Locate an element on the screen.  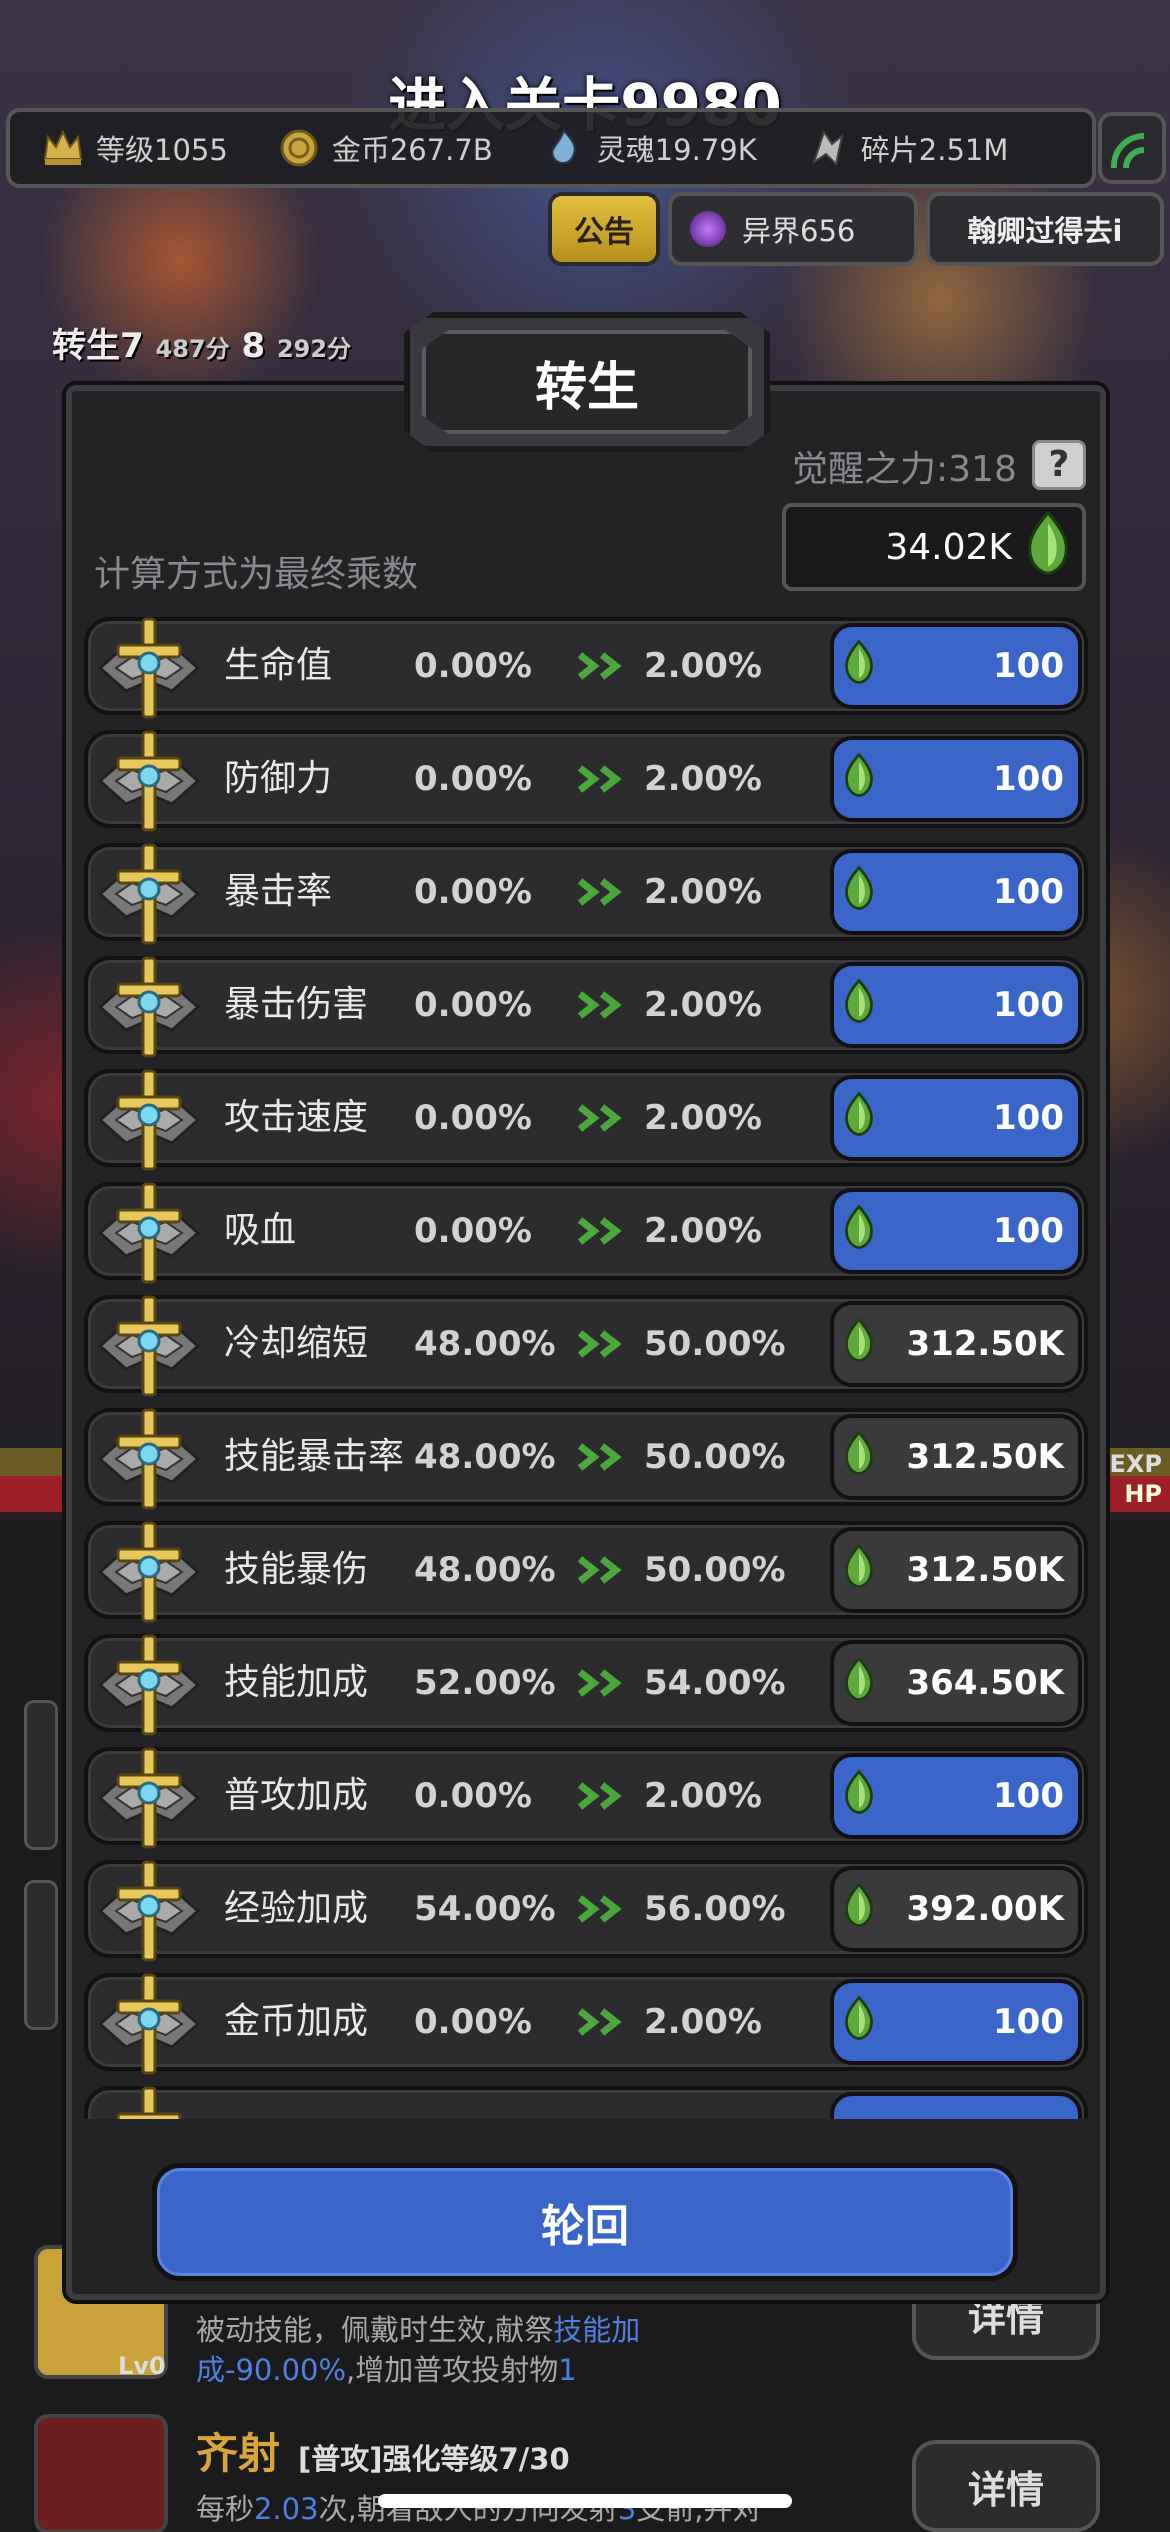
stat-row: 普攻加成 0.00% 2.00% 100 is located at coordinates (586, 1798).